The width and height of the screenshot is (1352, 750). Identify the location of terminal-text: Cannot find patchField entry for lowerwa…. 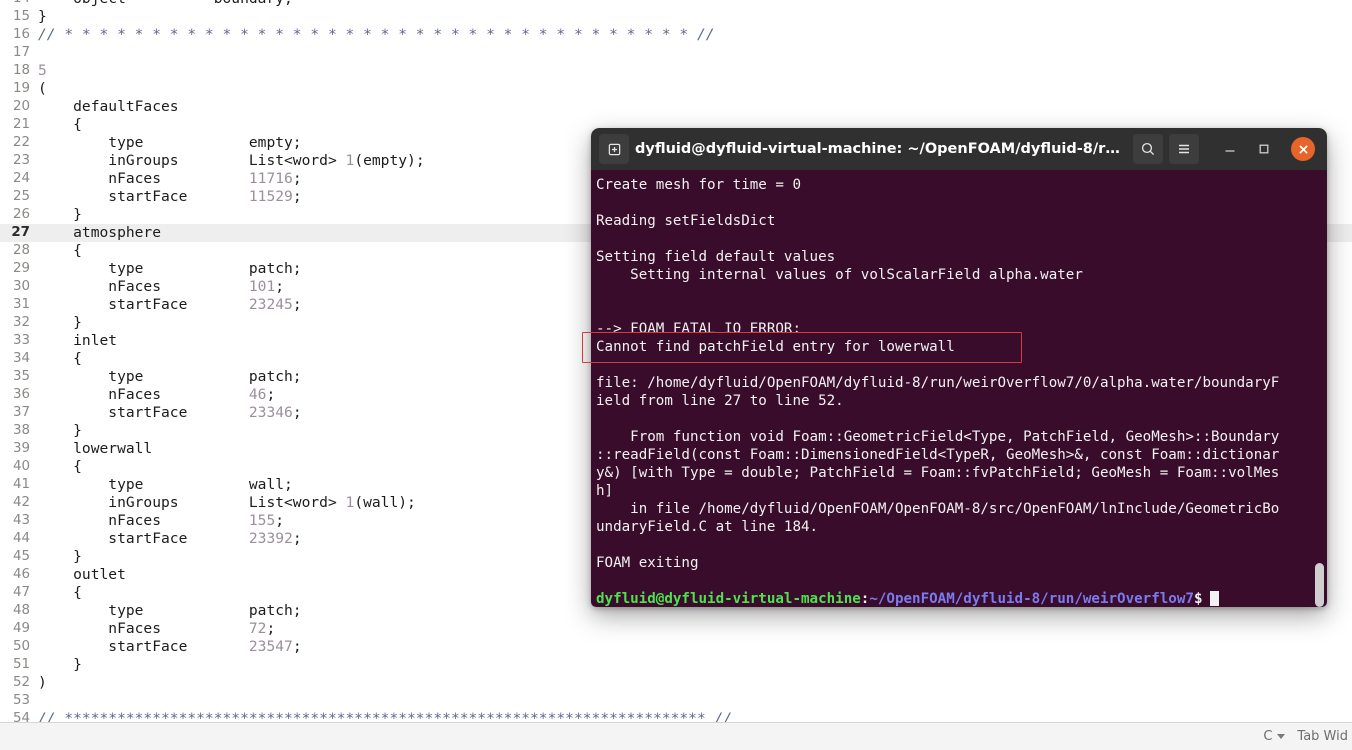
(775, 347).